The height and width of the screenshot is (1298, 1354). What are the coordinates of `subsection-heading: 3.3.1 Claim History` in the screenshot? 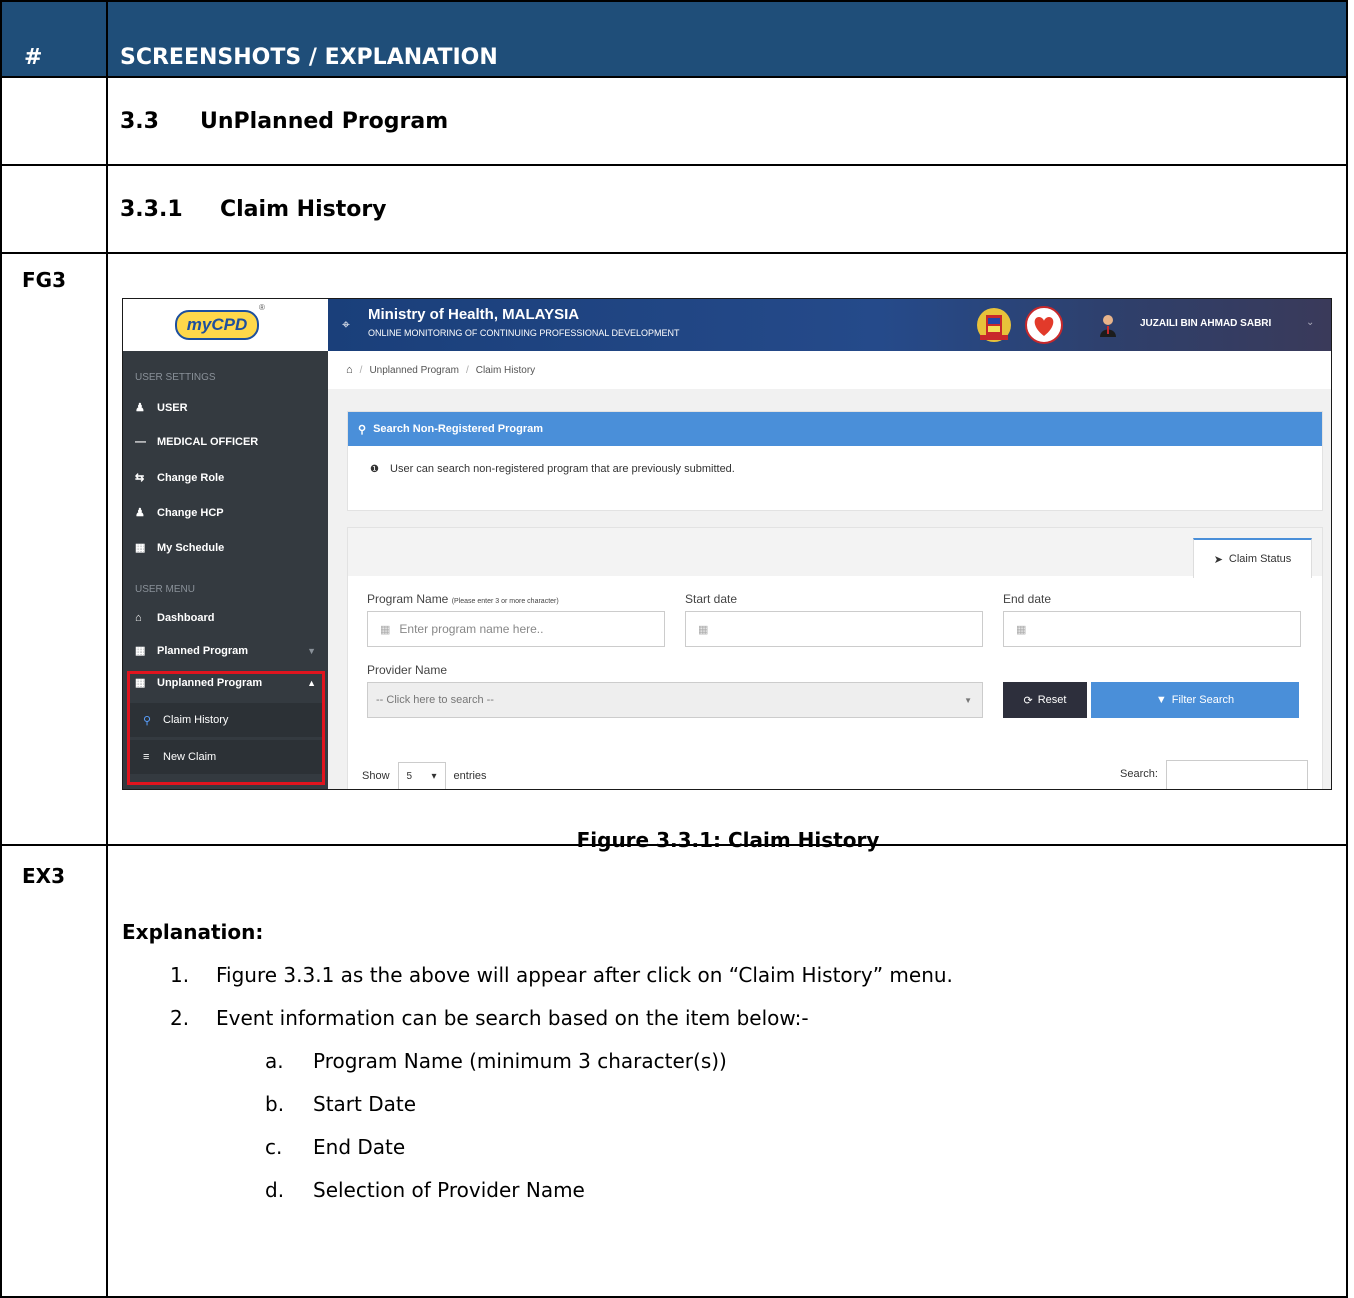 It's located at (727, 209).